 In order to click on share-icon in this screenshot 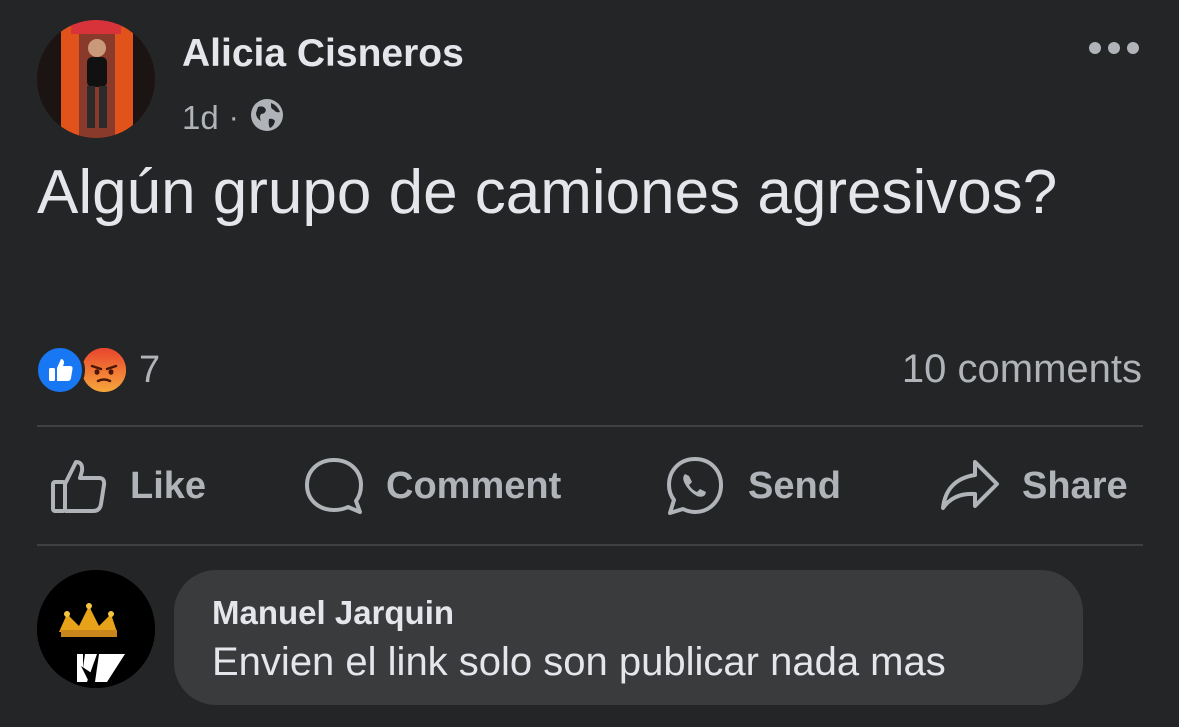, I will do `click(970, 485)`.